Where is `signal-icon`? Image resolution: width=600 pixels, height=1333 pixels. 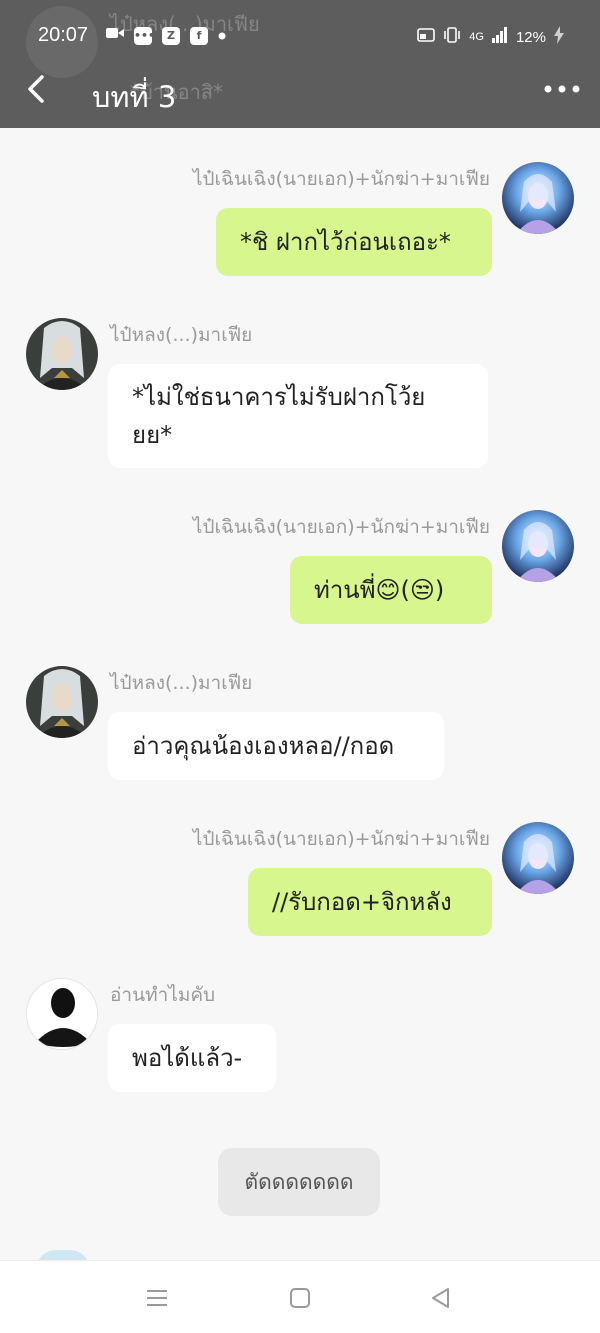
signal-icon is located at coordinates (499, 37).